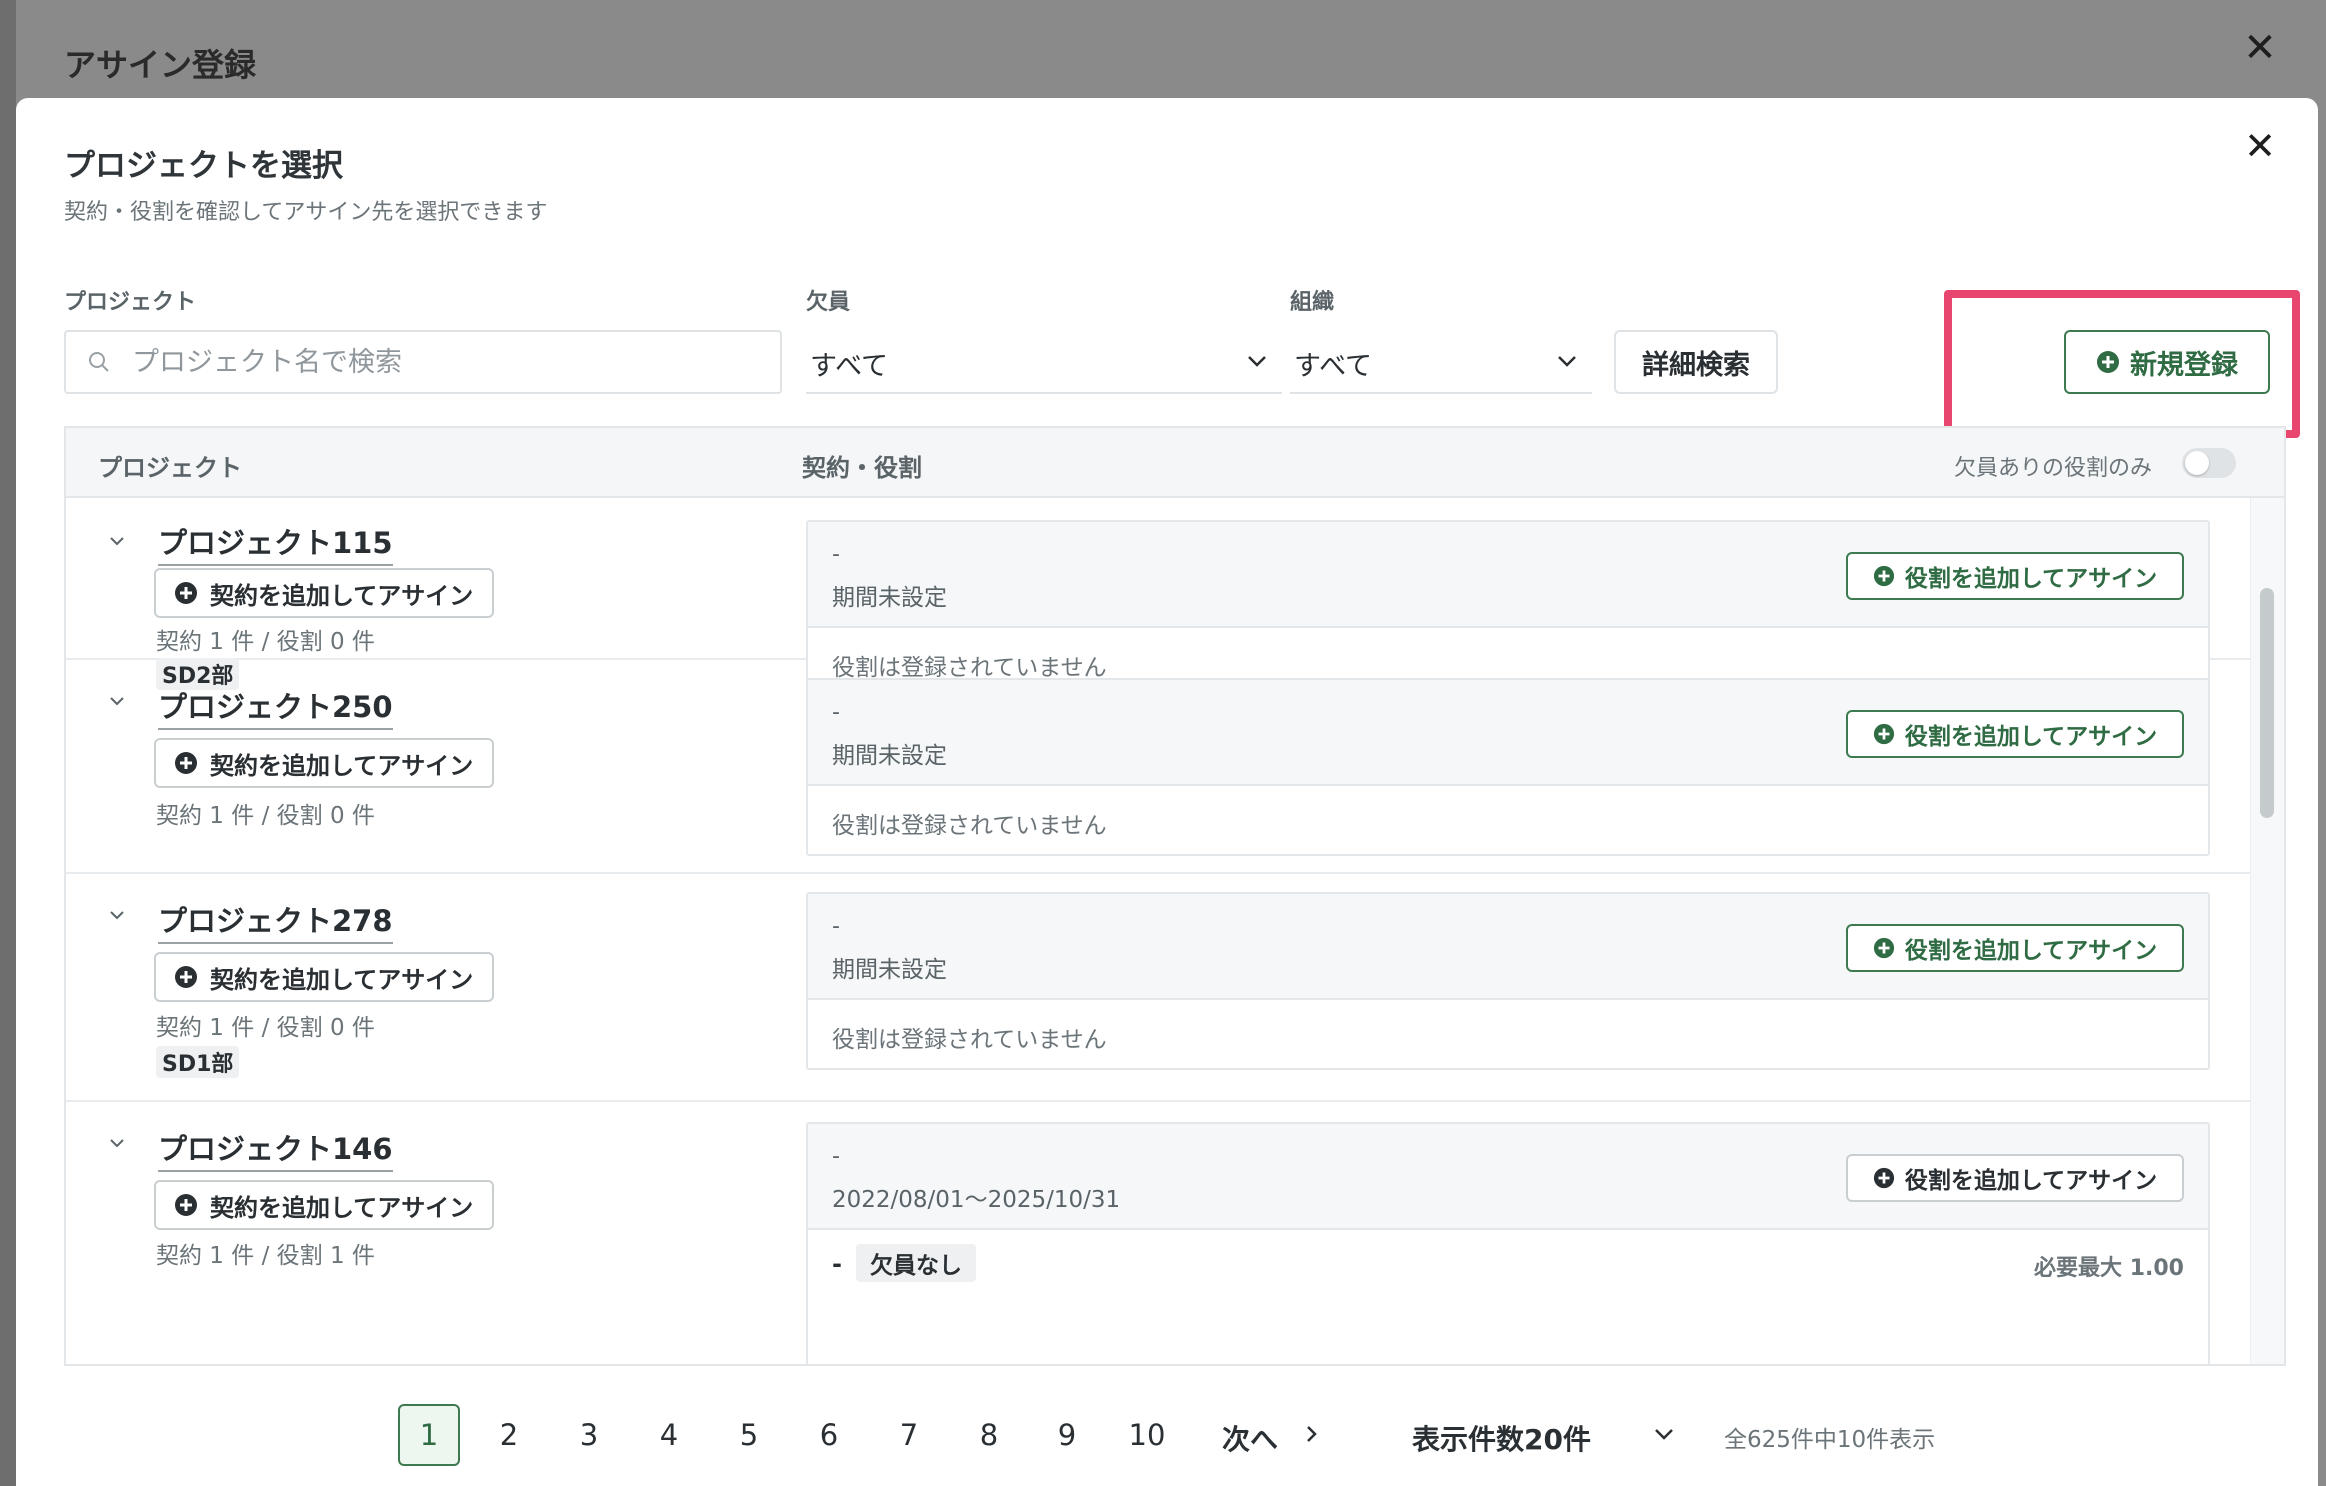 This screenshot has height=1486, width=2326. Describe the element at coordinates (275, 707) in the screenshot. I see `project-name-link: プロジェクト250` at that location.